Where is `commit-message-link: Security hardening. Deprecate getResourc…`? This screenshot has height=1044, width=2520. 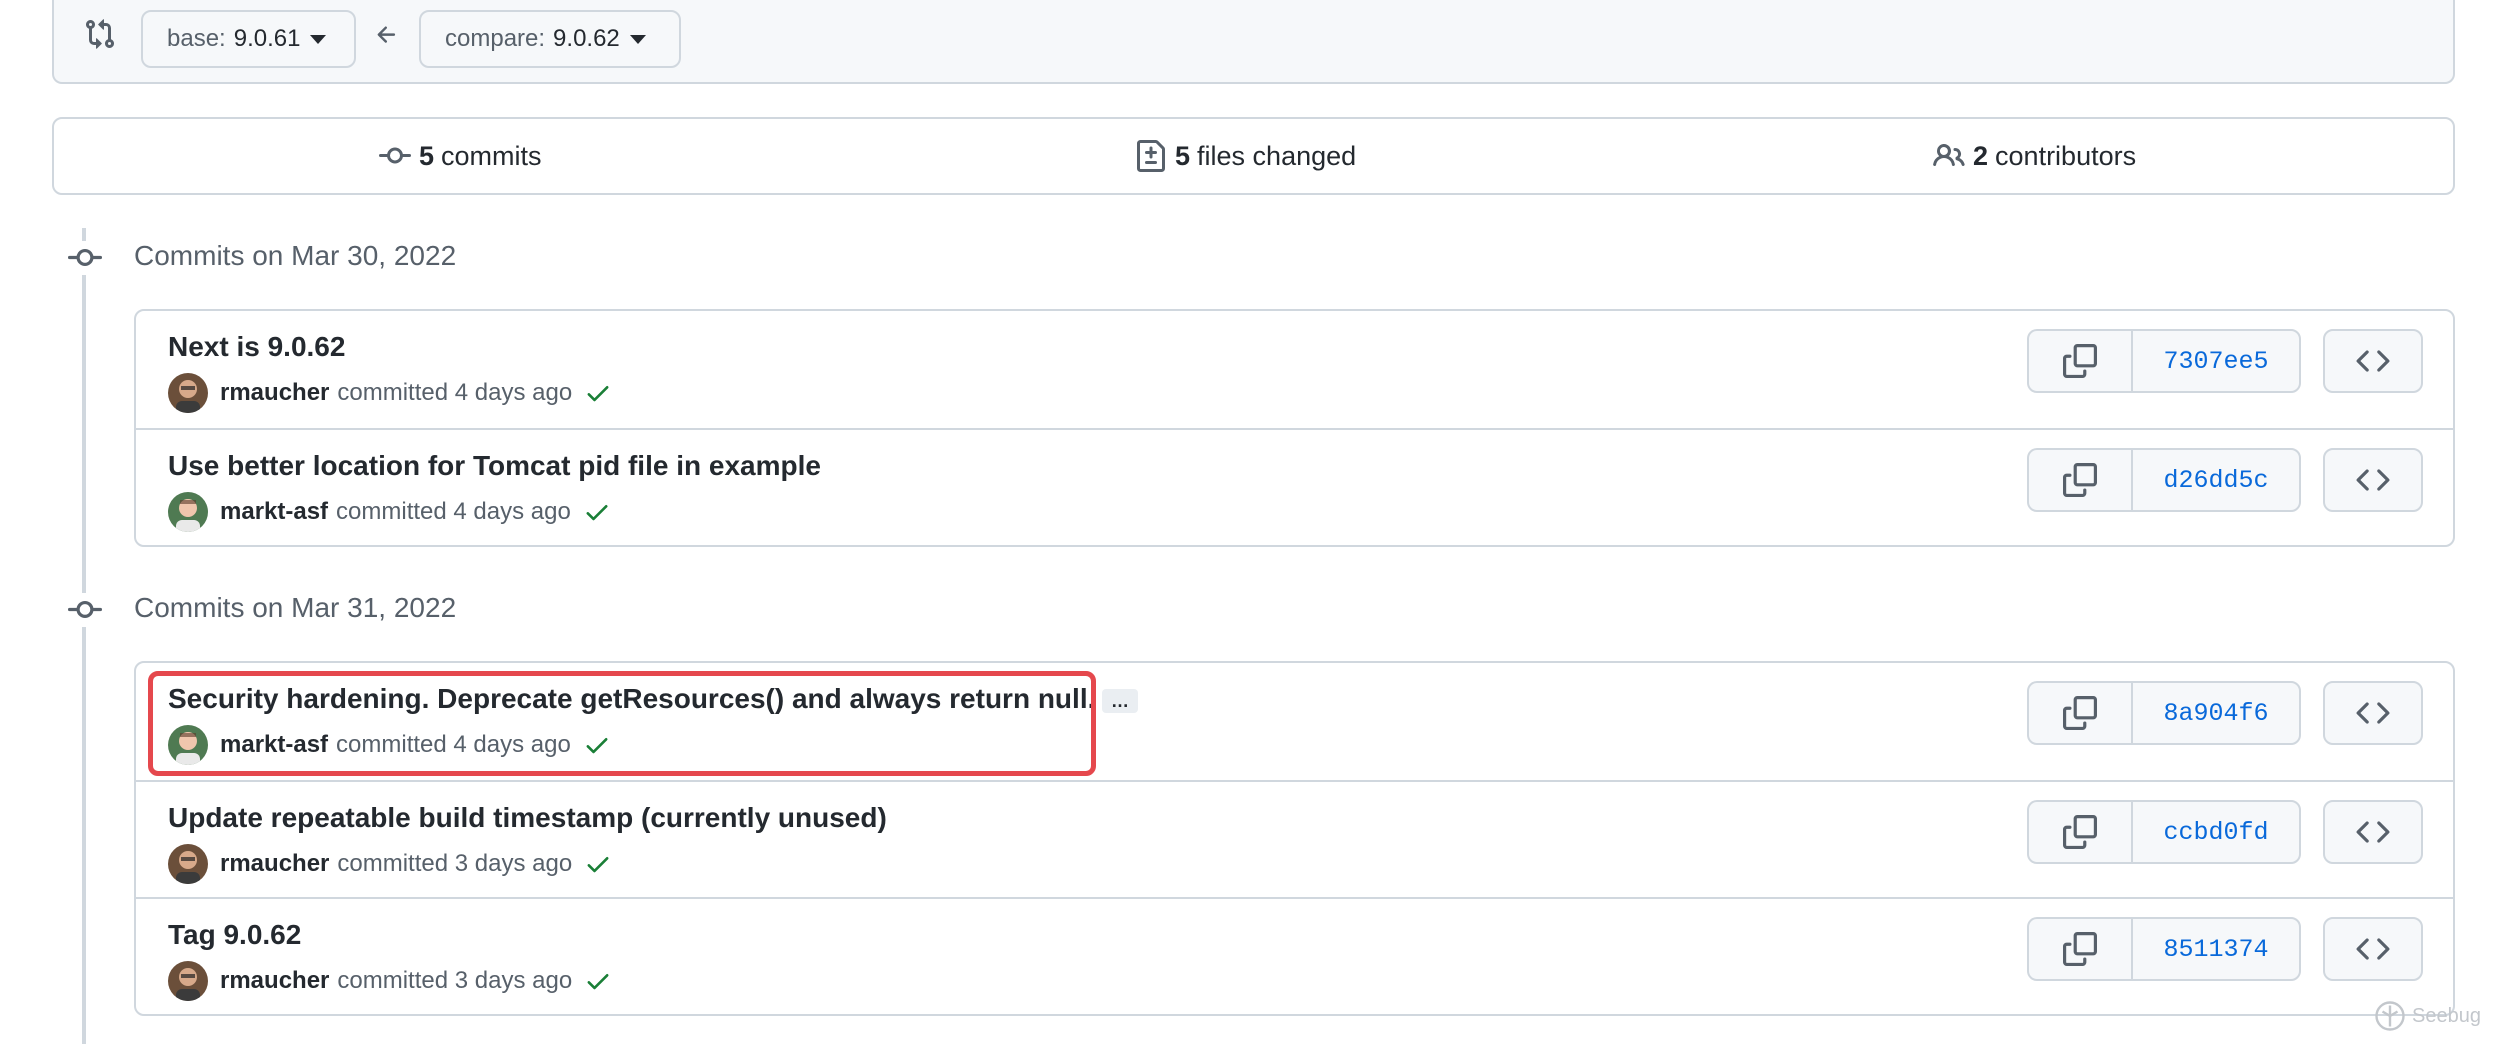
commit-message-link: Security hardening. Deprecate getResourc… is located at coordinates (631, 699).